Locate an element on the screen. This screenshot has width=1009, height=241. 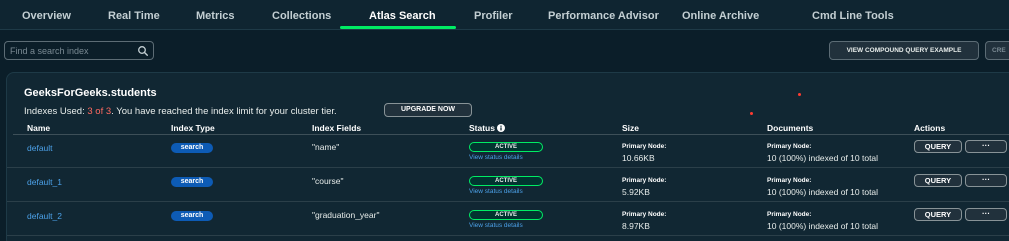
header-index-fields: Index Fields is located at coordinates (337, 128).